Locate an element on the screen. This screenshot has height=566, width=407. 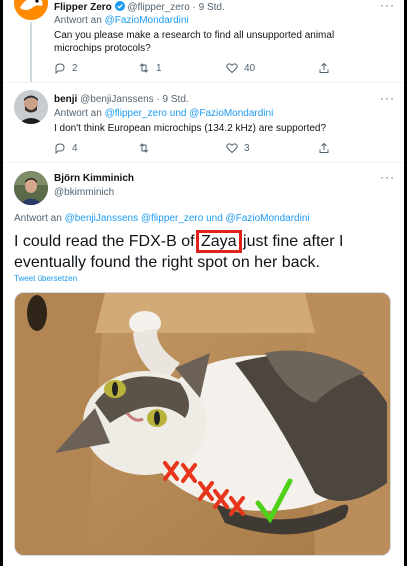
author-name: Flipper Zero is located at coordinates (83, 7).